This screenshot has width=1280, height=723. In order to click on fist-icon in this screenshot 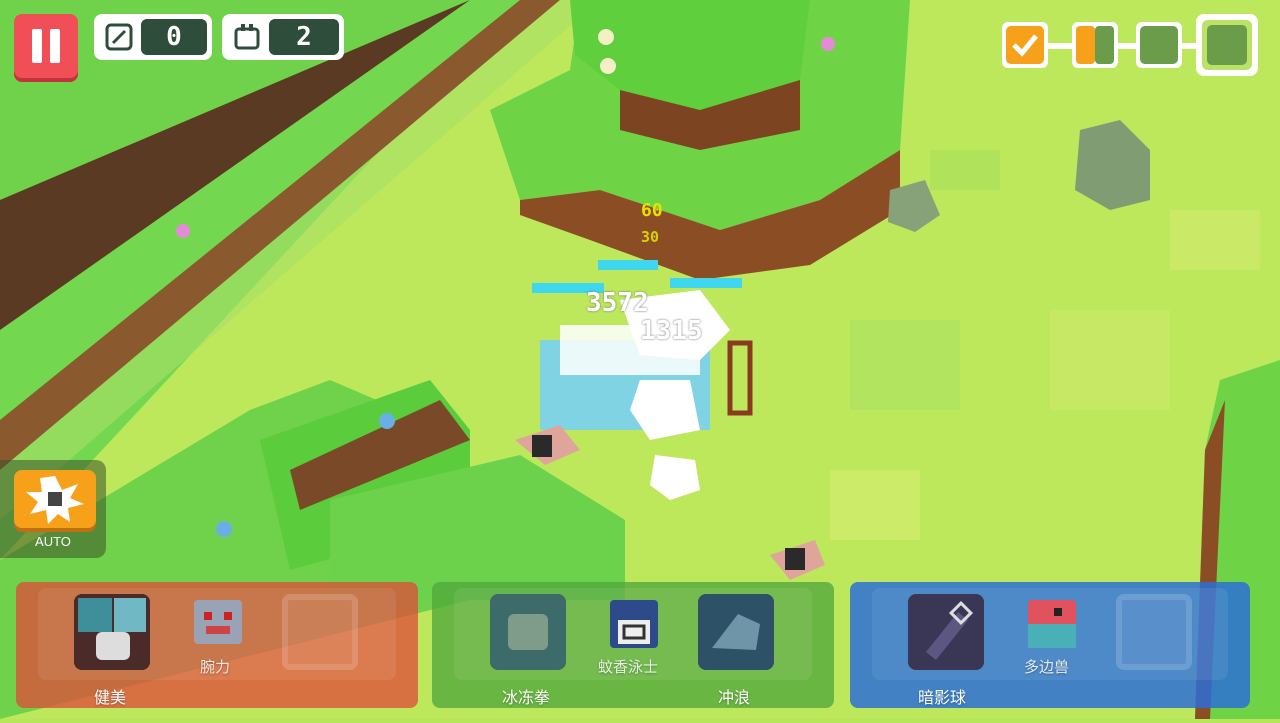, I will do `click(528, 632)`.